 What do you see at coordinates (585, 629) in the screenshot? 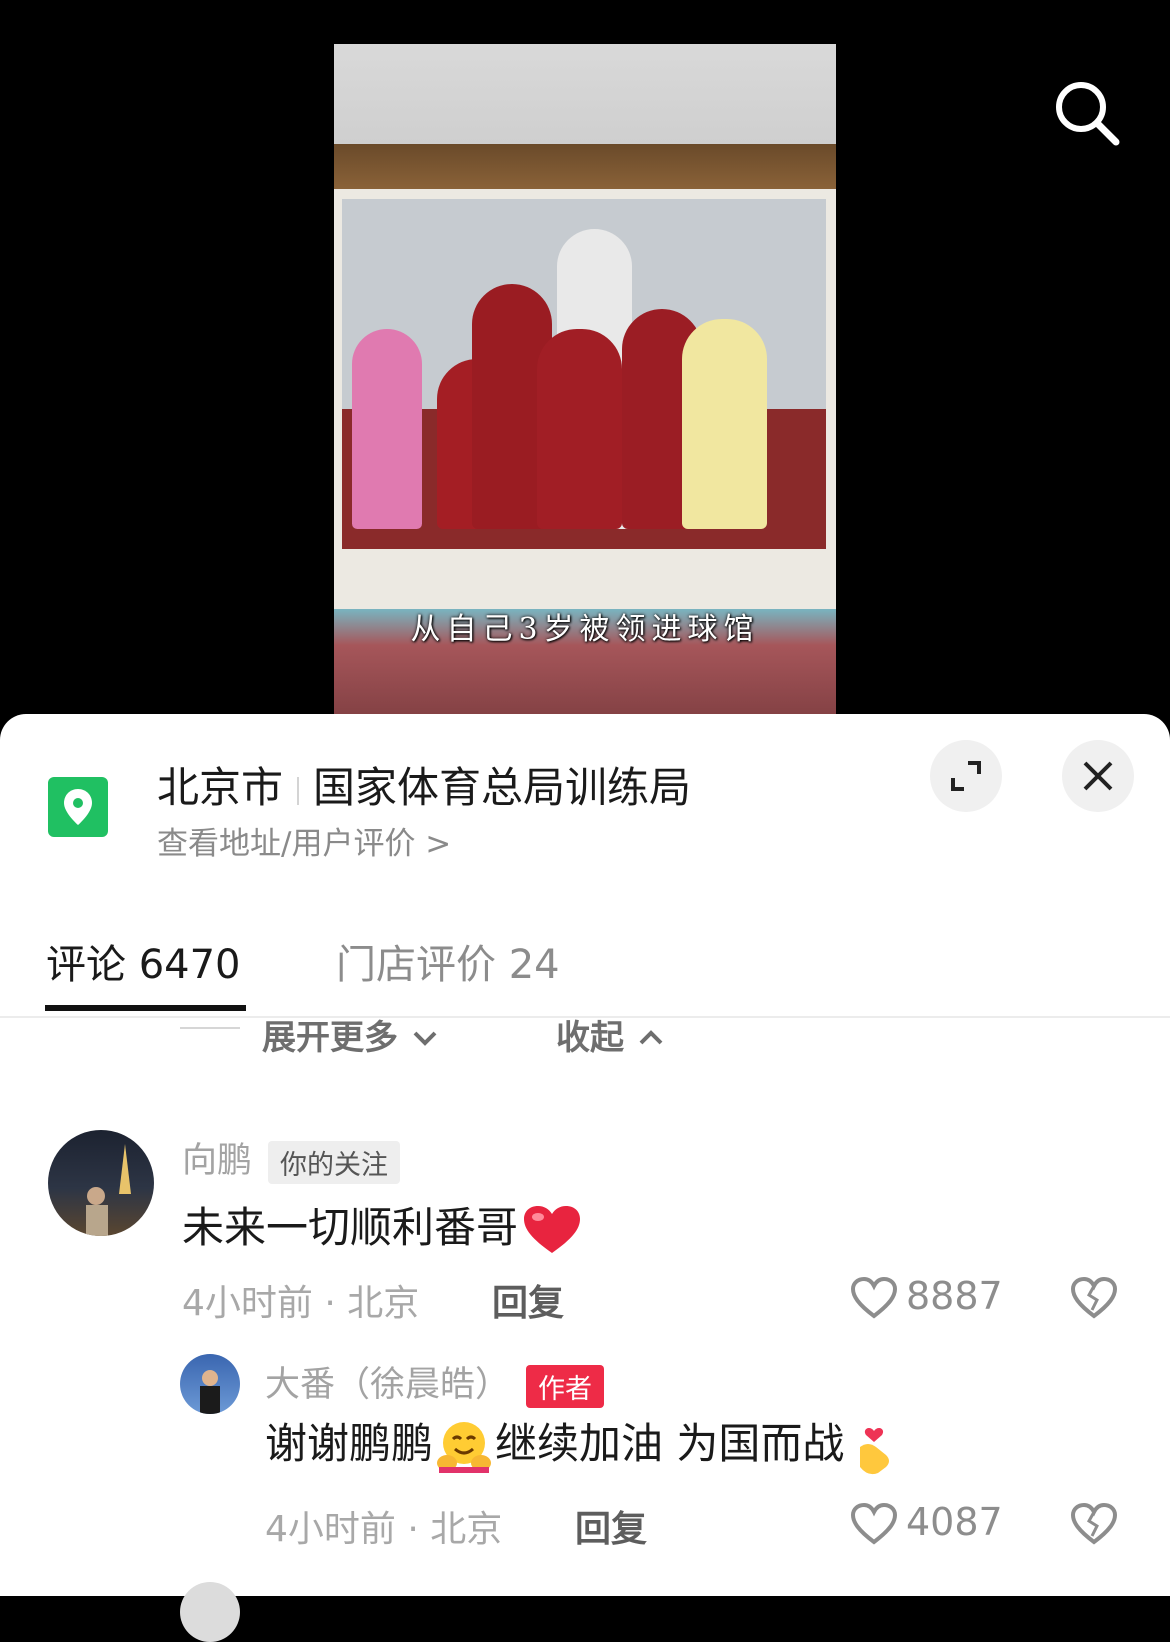
I see `video-caption: 从自己3岁被领进球馆` at bounding box center [585, 629].